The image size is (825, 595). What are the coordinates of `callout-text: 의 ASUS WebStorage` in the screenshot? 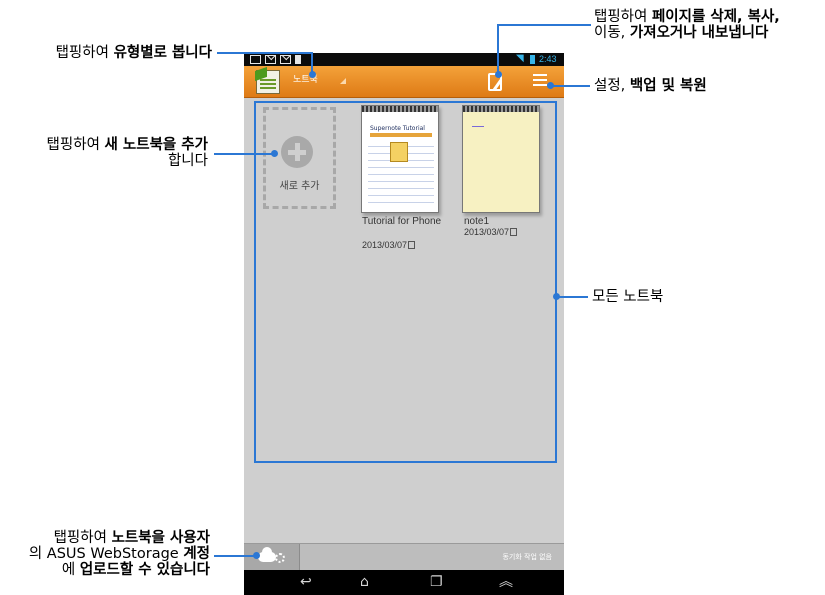 It's located at (106, 554).